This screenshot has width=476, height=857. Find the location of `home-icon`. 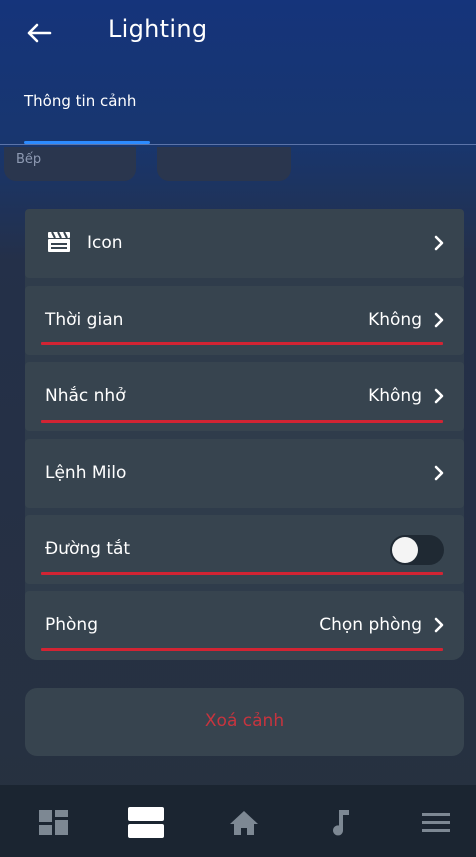

home-icon is located at coordinates (244, 822).